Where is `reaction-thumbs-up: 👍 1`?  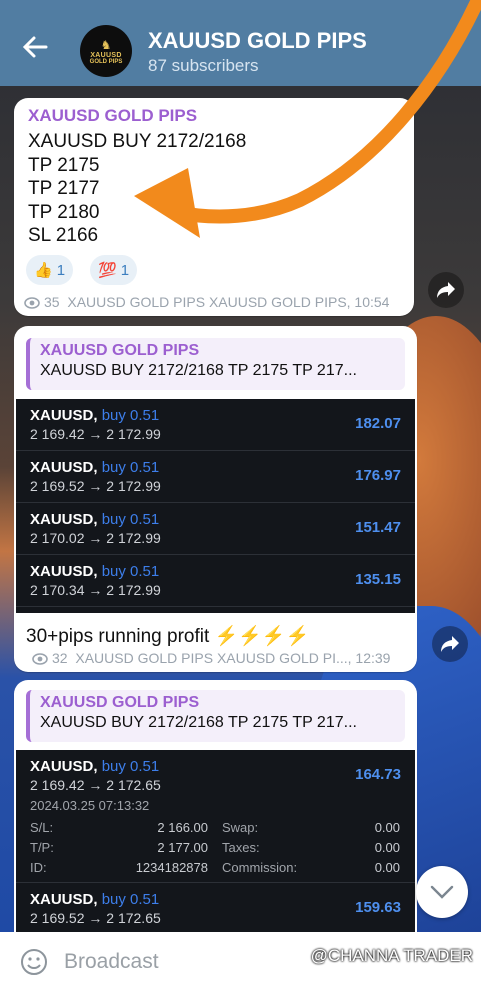 reaction-thumbs-up: 👍 1 is located at coordinates (50, 270).